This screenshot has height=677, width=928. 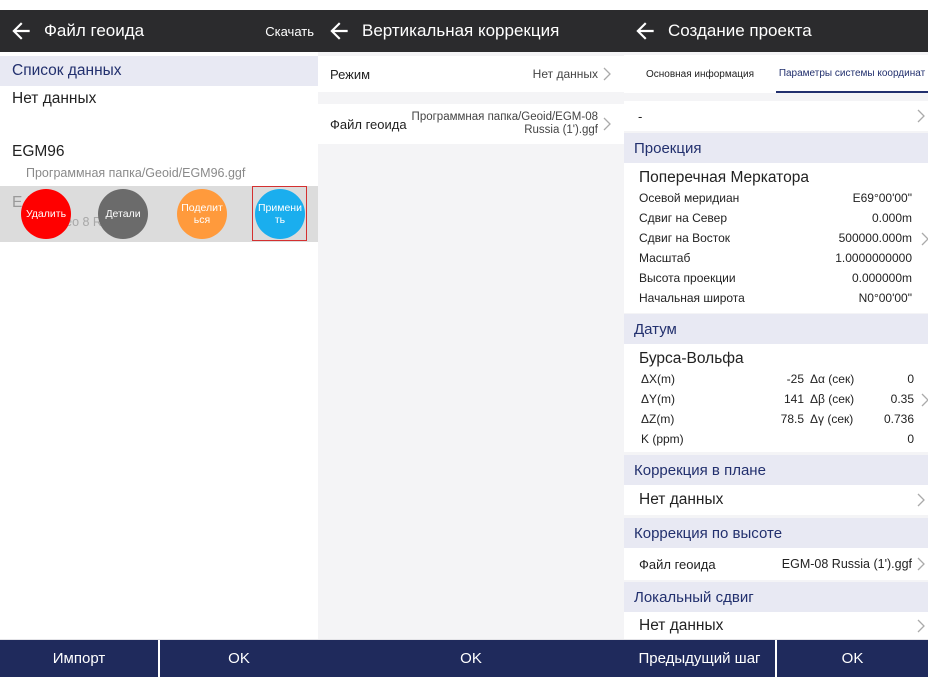 I want to click on local-shift-header: Локальный сдвиг, so click(x=776, y=597).